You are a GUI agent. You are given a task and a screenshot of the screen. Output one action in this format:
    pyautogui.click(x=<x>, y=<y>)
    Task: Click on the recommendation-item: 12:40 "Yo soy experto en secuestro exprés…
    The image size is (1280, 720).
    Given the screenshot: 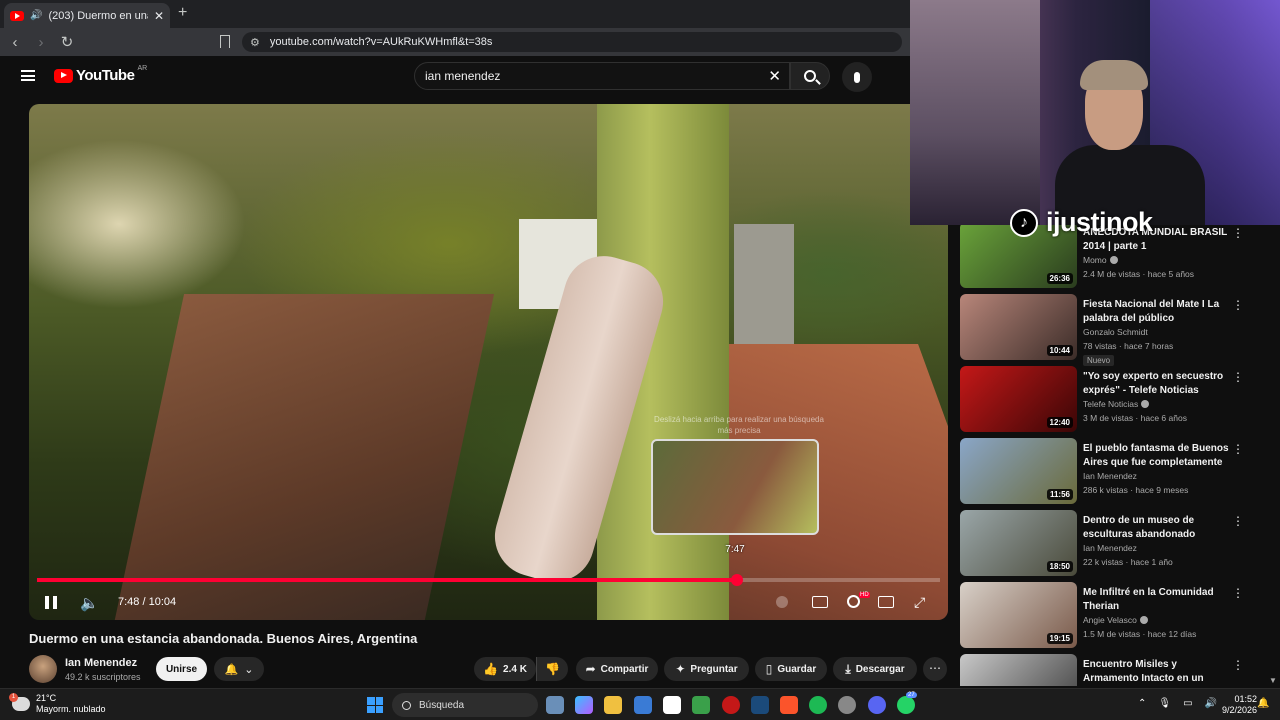 What is the action you would take?
    pyautogui.click(x=1115, y=399)
    